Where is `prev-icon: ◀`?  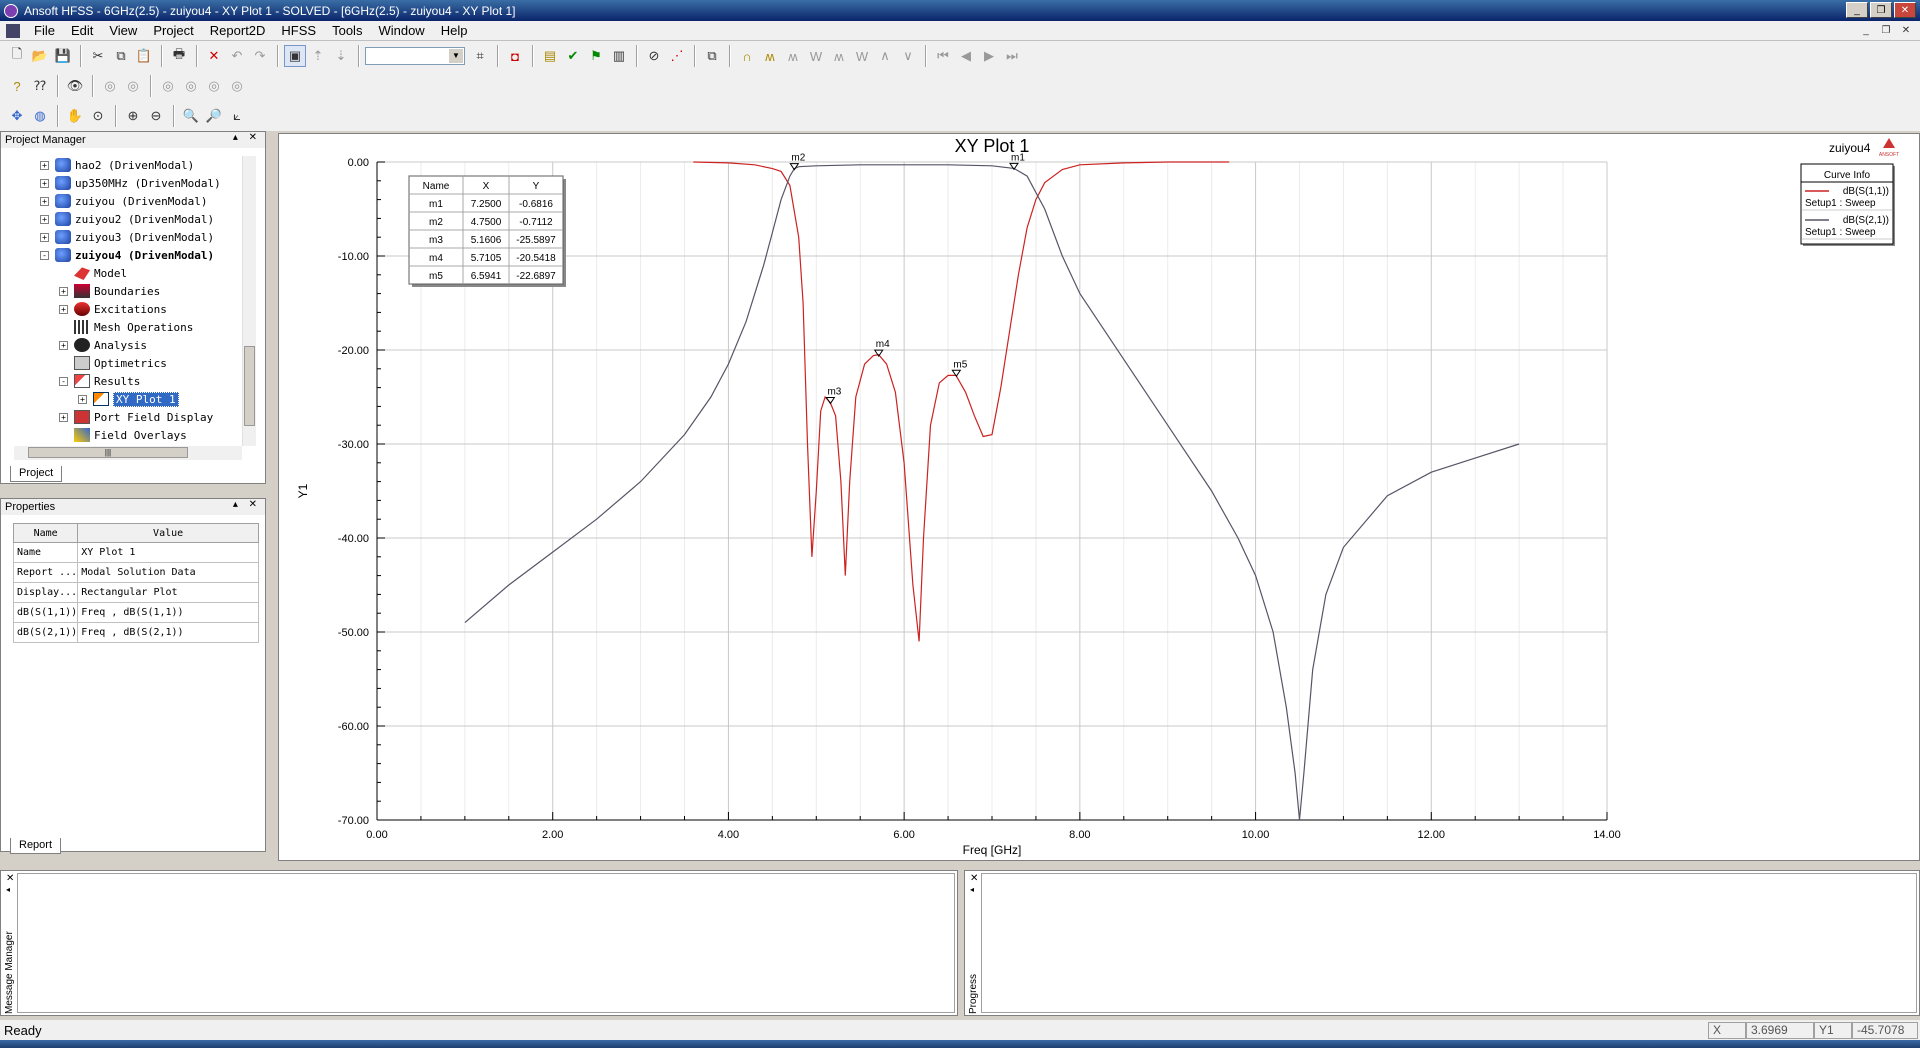 prev-icon: ◀ is located at coordinates (966, 56).